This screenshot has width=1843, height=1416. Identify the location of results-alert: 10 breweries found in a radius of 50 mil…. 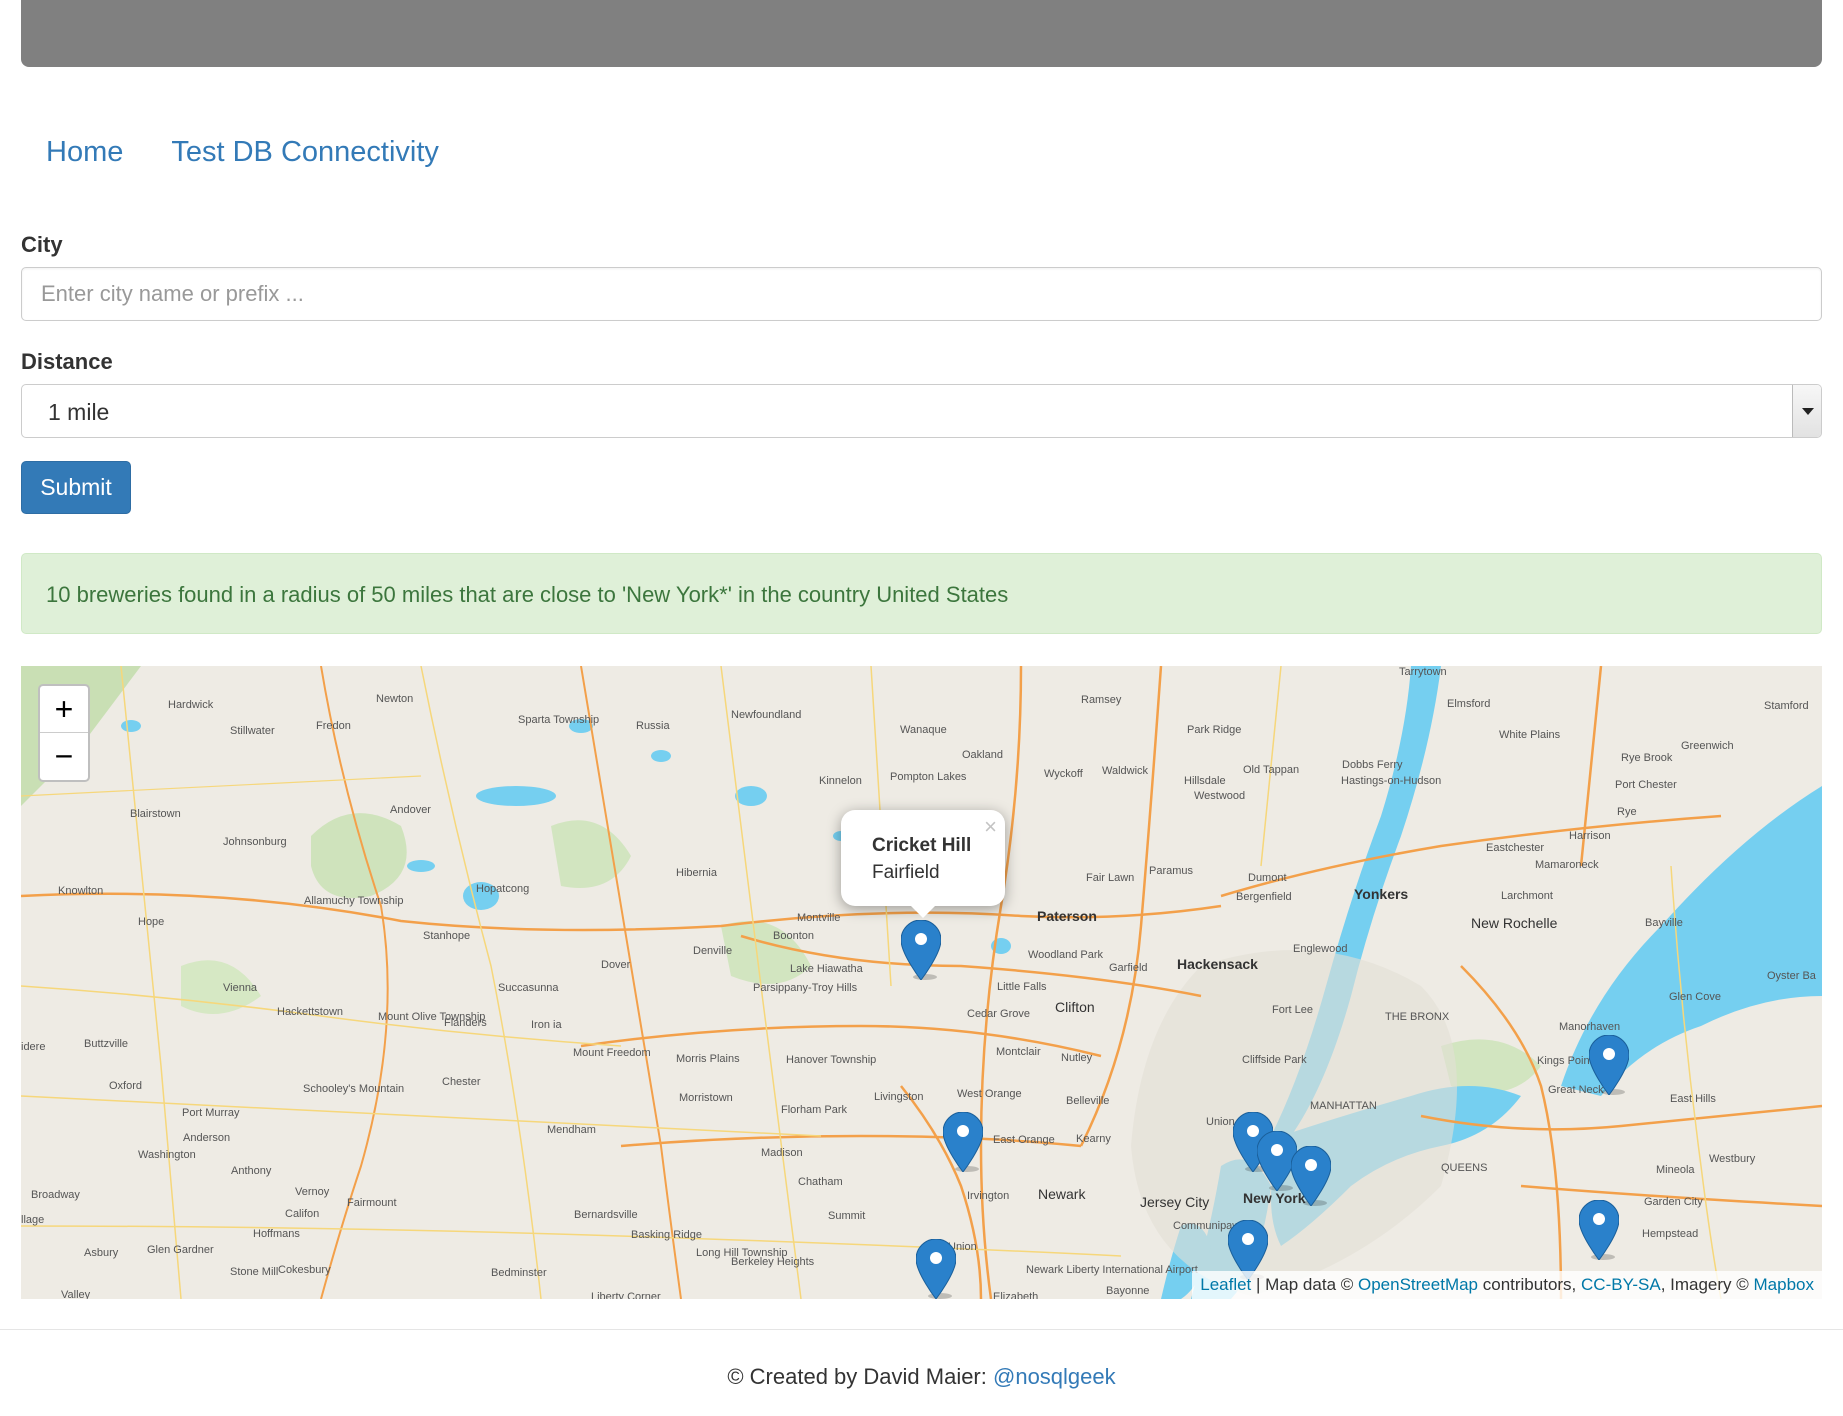
(921, 593).